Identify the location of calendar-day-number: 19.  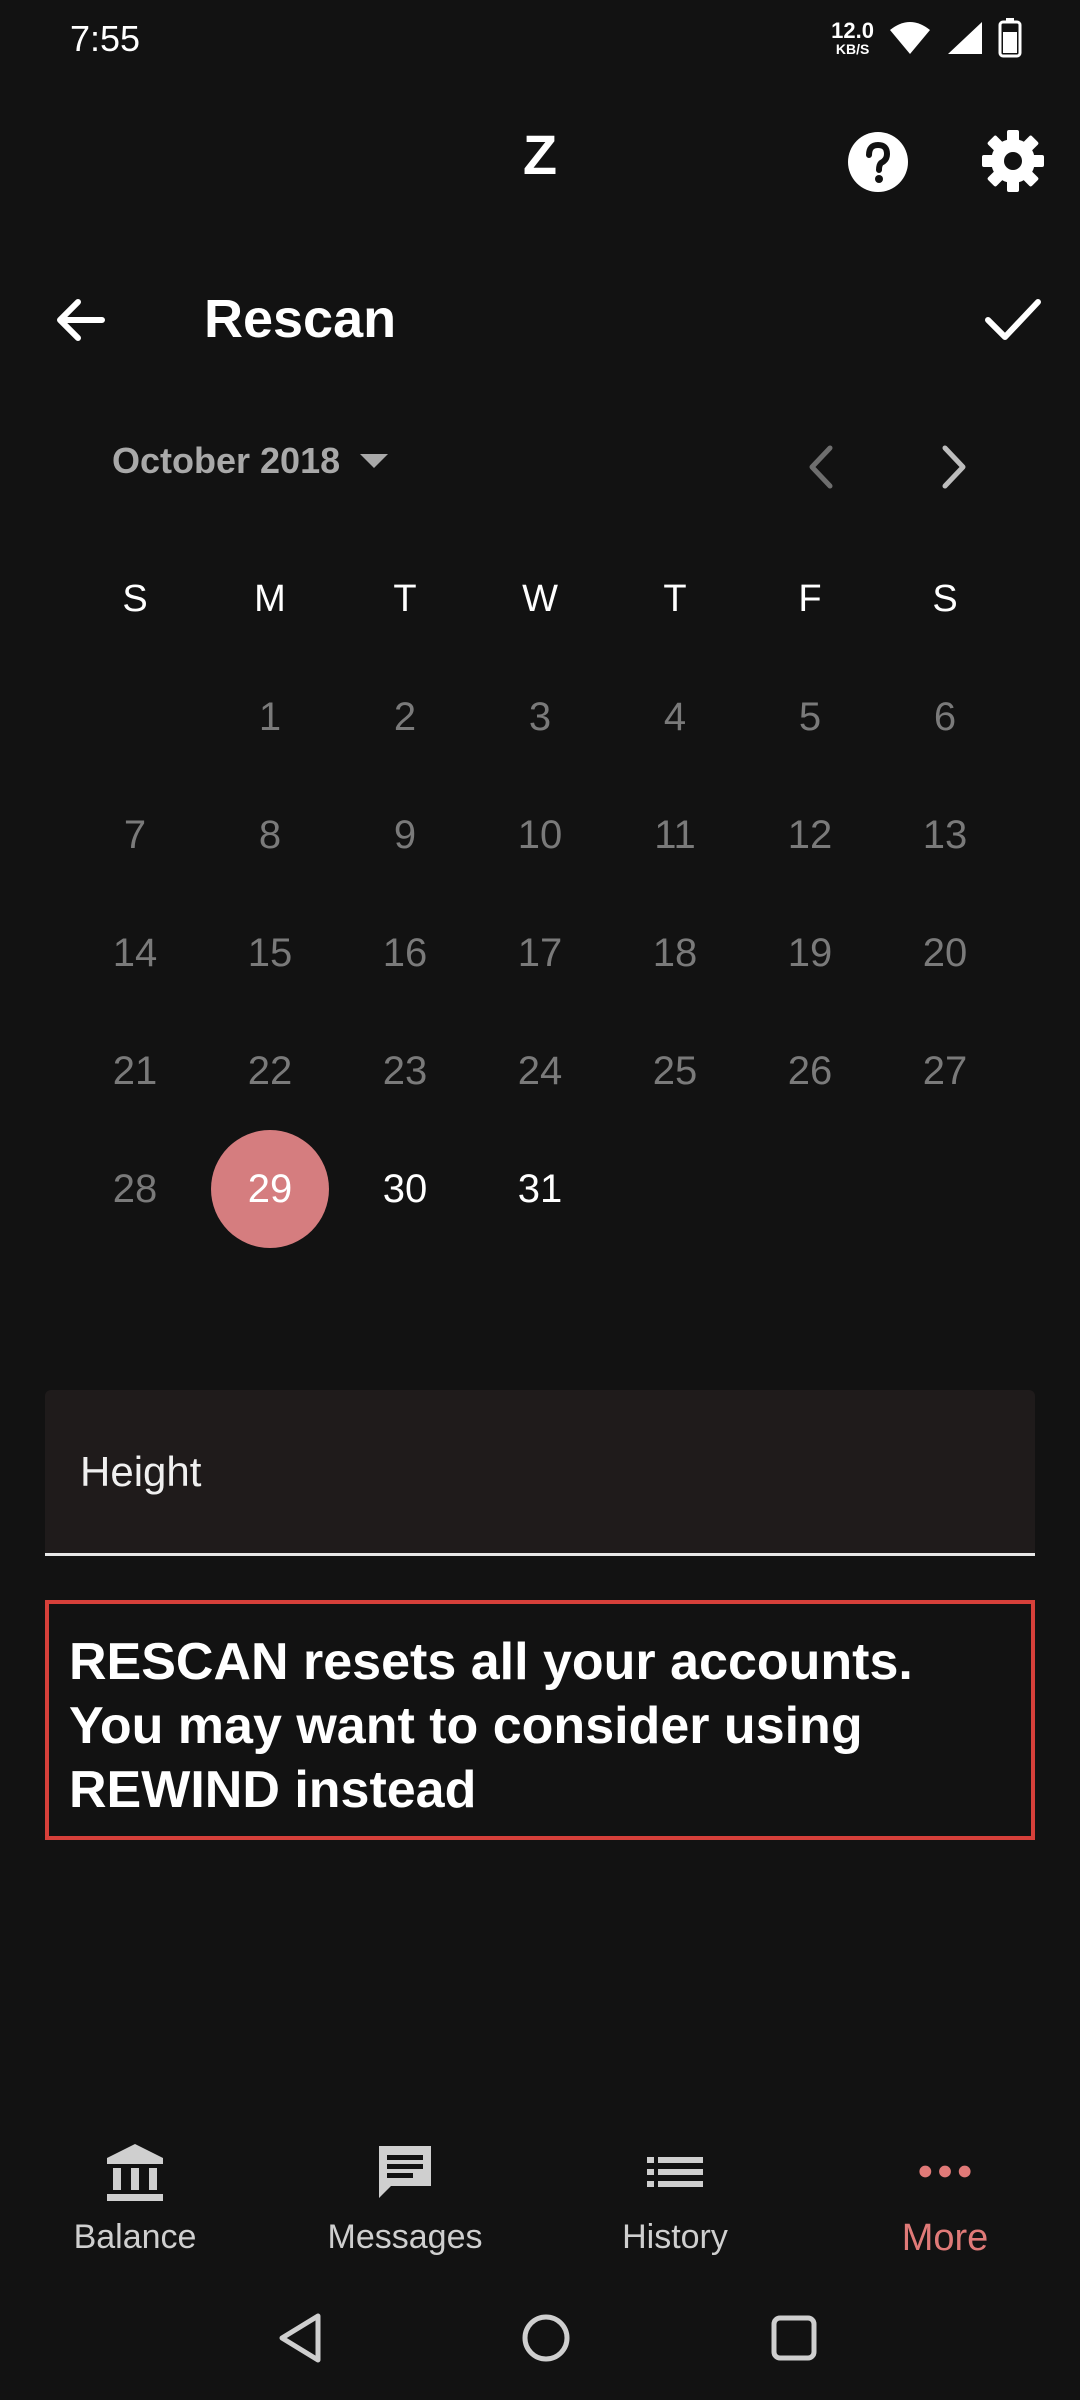
(810, 952).